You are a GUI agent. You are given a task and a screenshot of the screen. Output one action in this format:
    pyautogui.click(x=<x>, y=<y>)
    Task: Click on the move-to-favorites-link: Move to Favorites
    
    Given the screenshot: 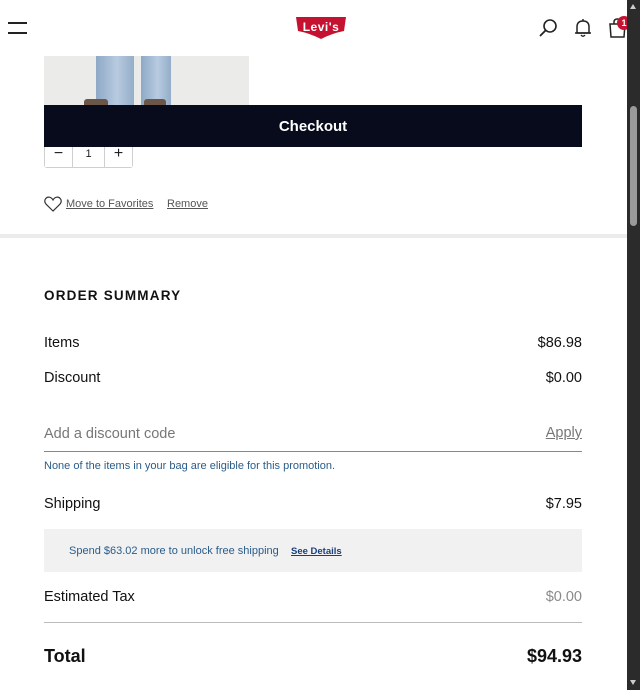 What is the action you would take?
    pyautogui.click(x=109, y=204)
    